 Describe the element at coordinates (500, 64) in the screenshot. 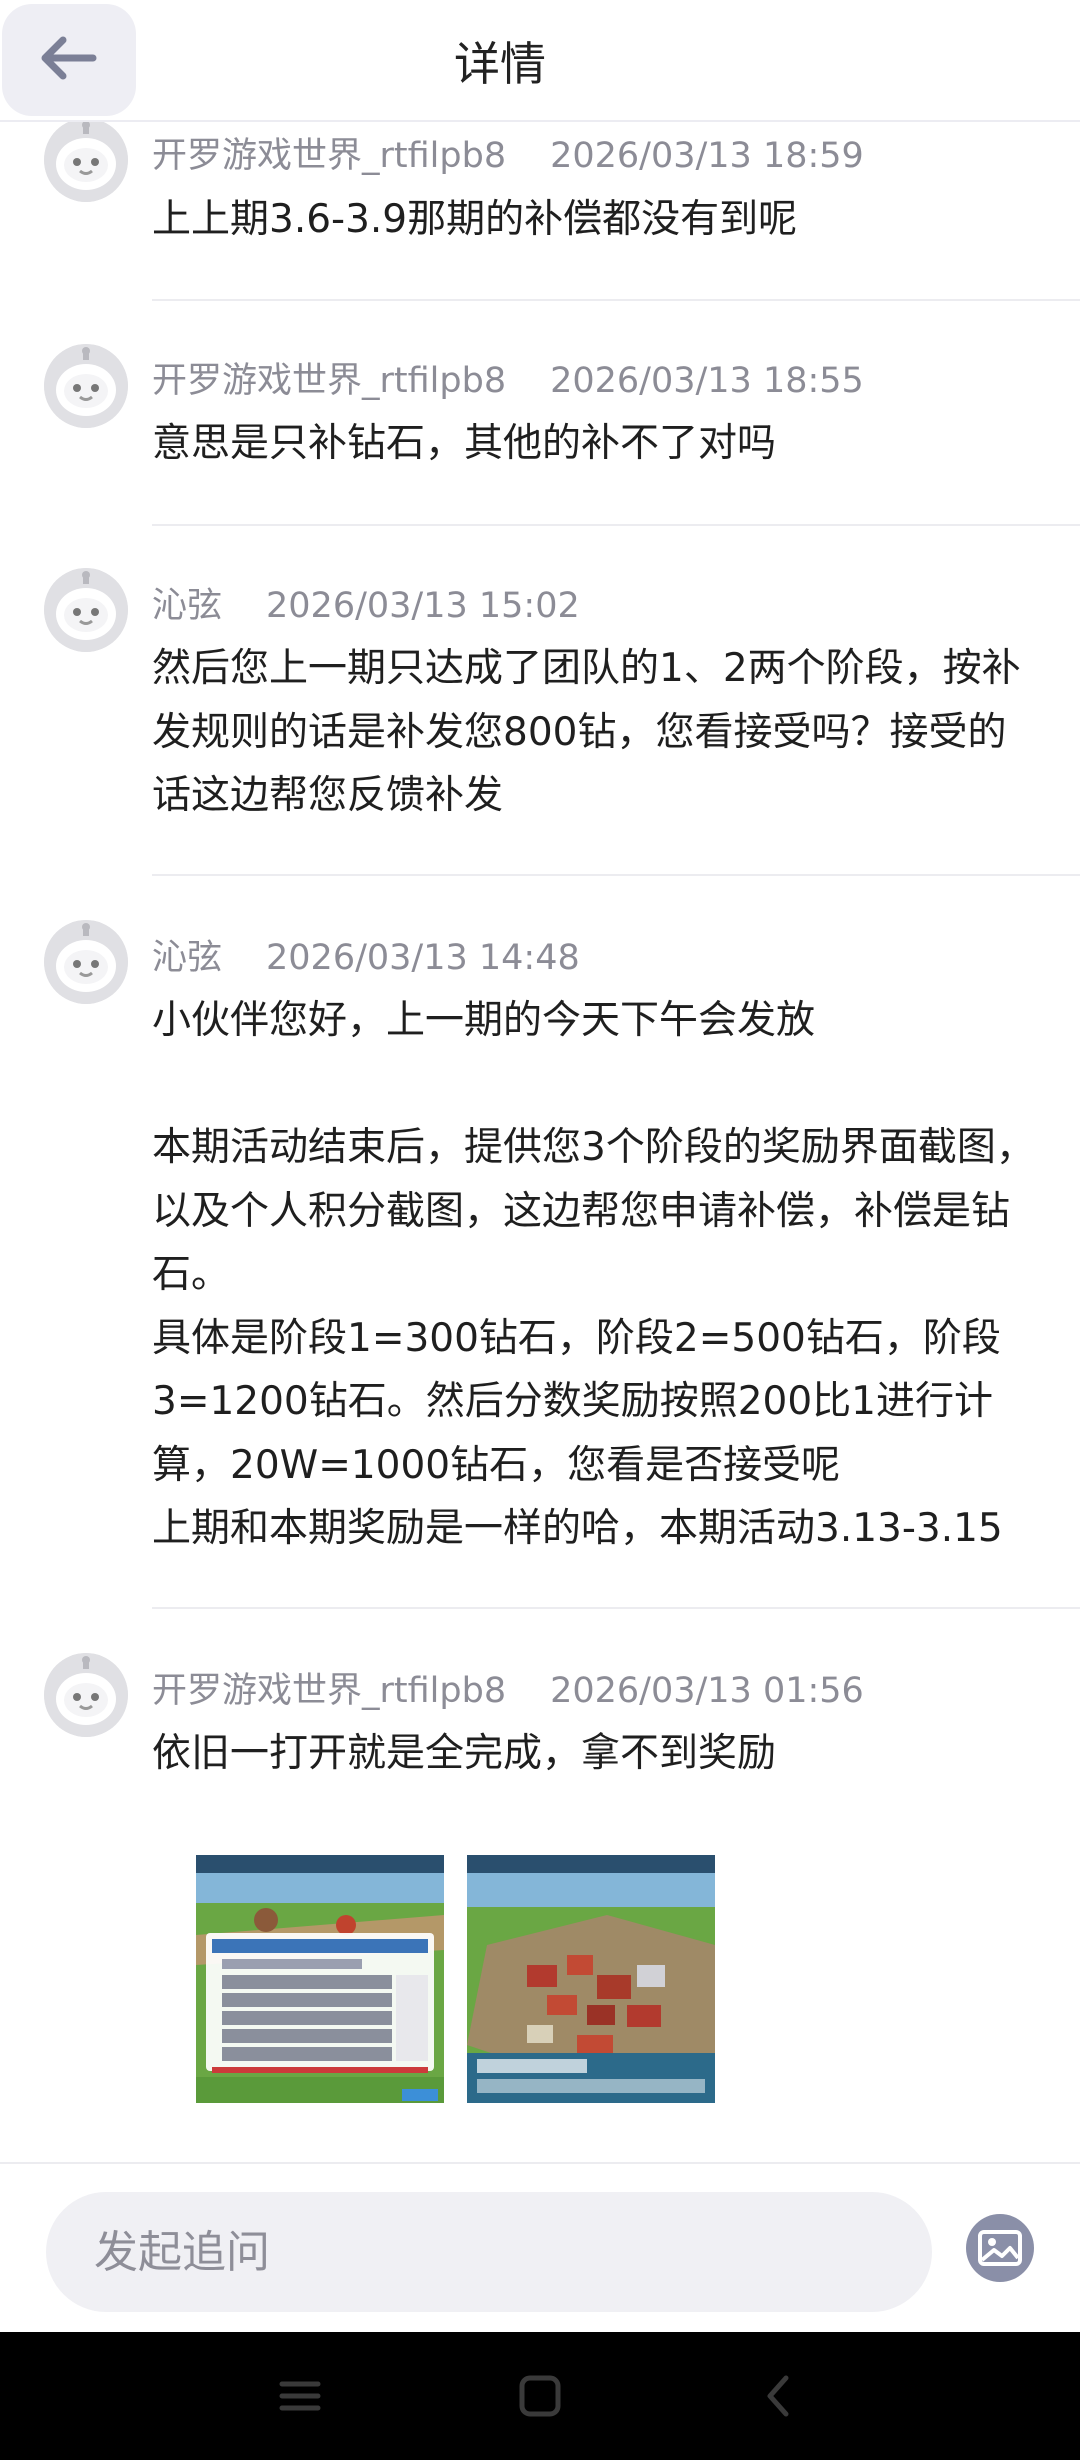

I see `page-title: 详情` at that location.